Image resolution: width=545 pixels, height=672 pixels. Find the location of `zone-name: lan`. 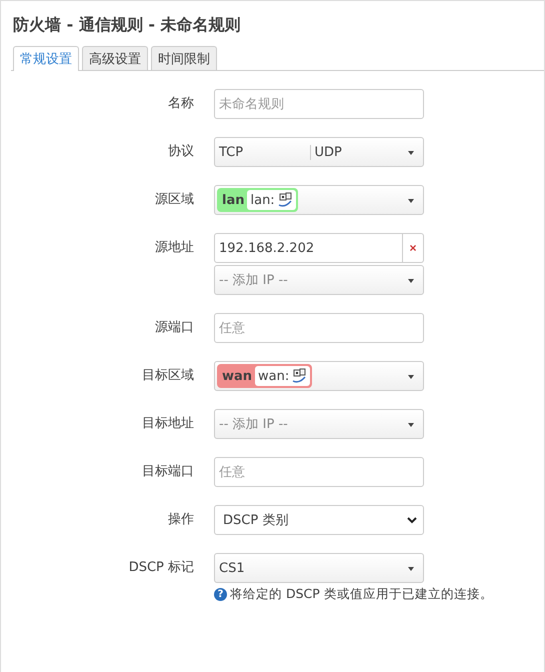

zone-name: lan is located at coordinates (233, 200).